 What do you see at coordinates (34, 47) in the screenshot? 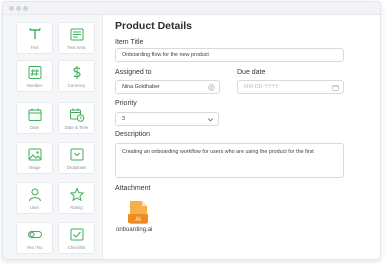
I see `sidebar-item-label: Text` at bounding box center [34, 47].